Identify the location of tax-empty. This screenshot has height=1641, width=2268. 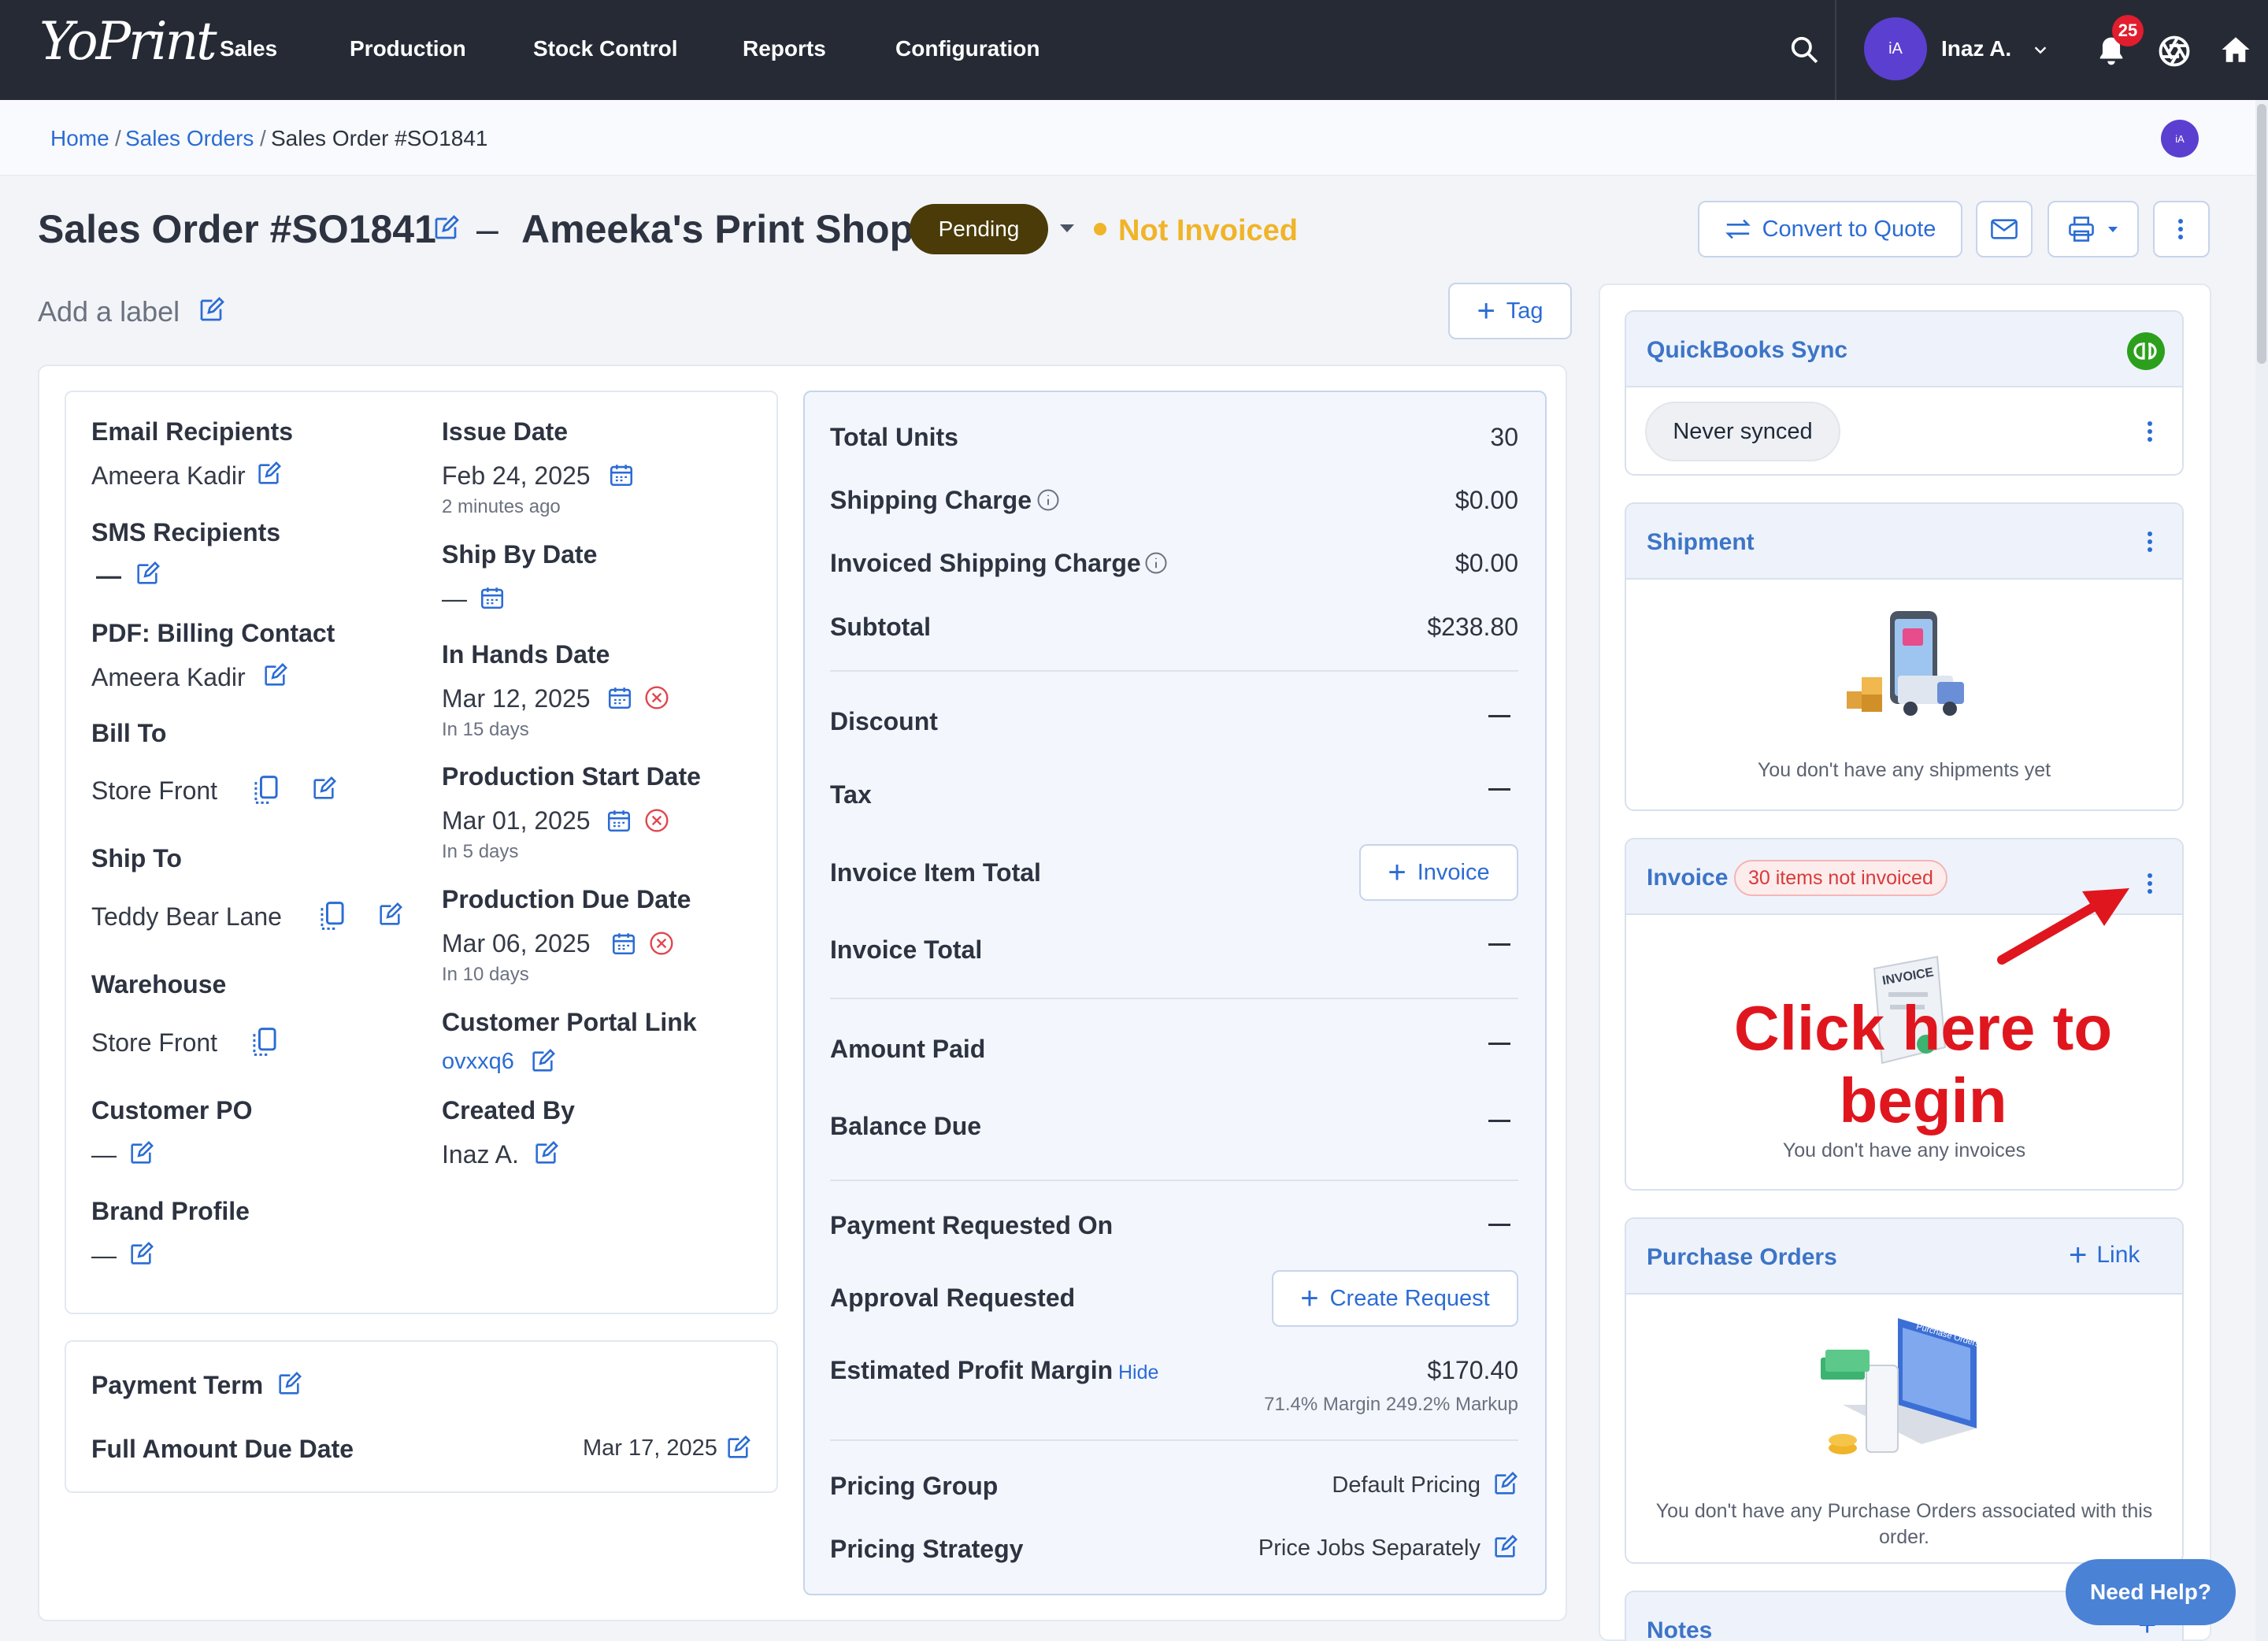
(1499, 789).